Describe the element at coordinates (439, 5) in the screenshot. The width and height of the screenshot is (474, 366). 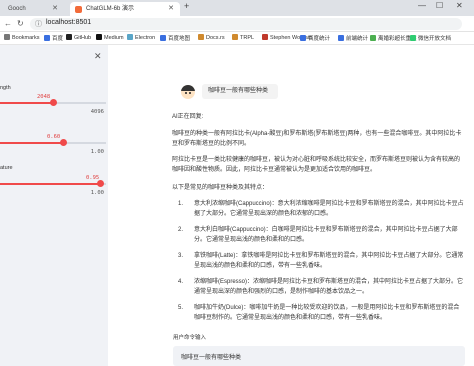
I see `maximize-icon: ☐` at that location.